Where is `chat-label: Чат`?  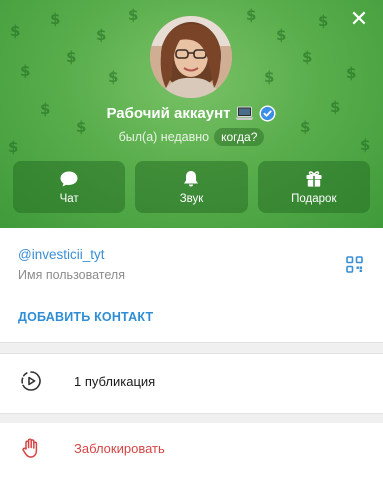 chat-label: Чат is located at coordinates (69, 199).